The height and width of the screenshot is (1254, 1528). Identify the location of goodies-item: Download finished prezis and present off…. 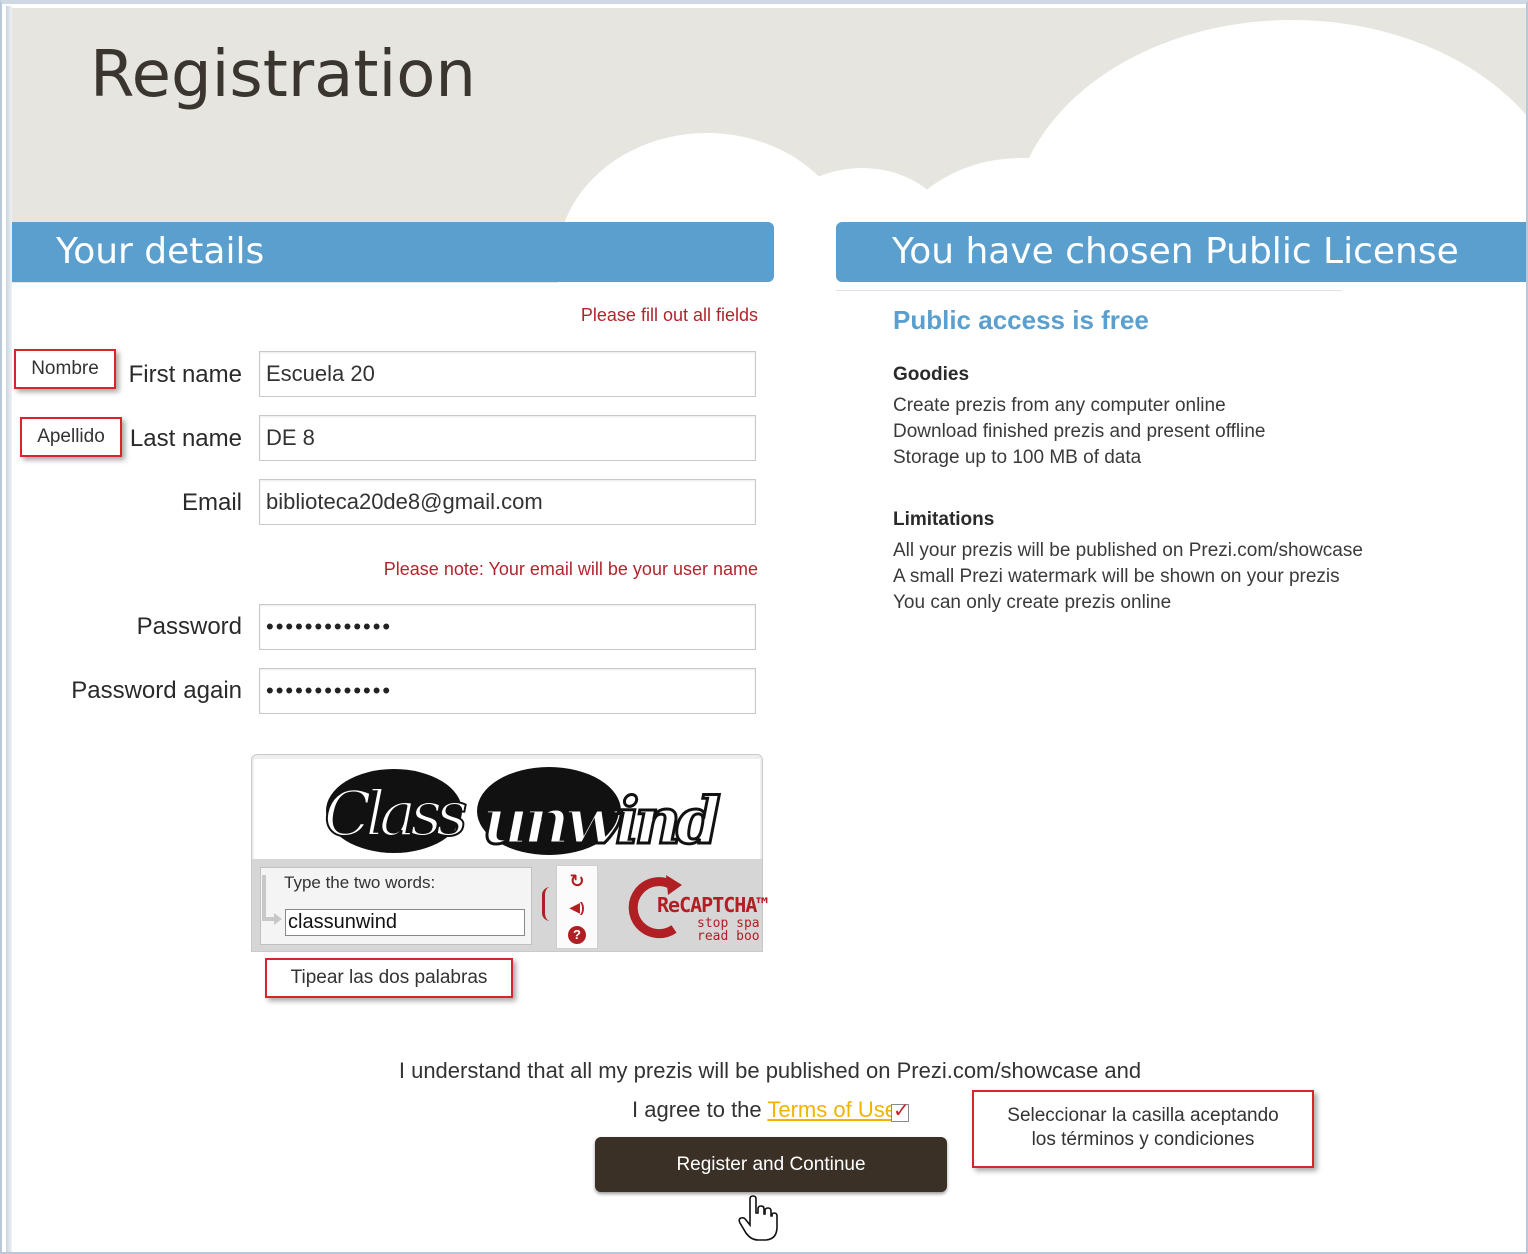
(1079, 431).